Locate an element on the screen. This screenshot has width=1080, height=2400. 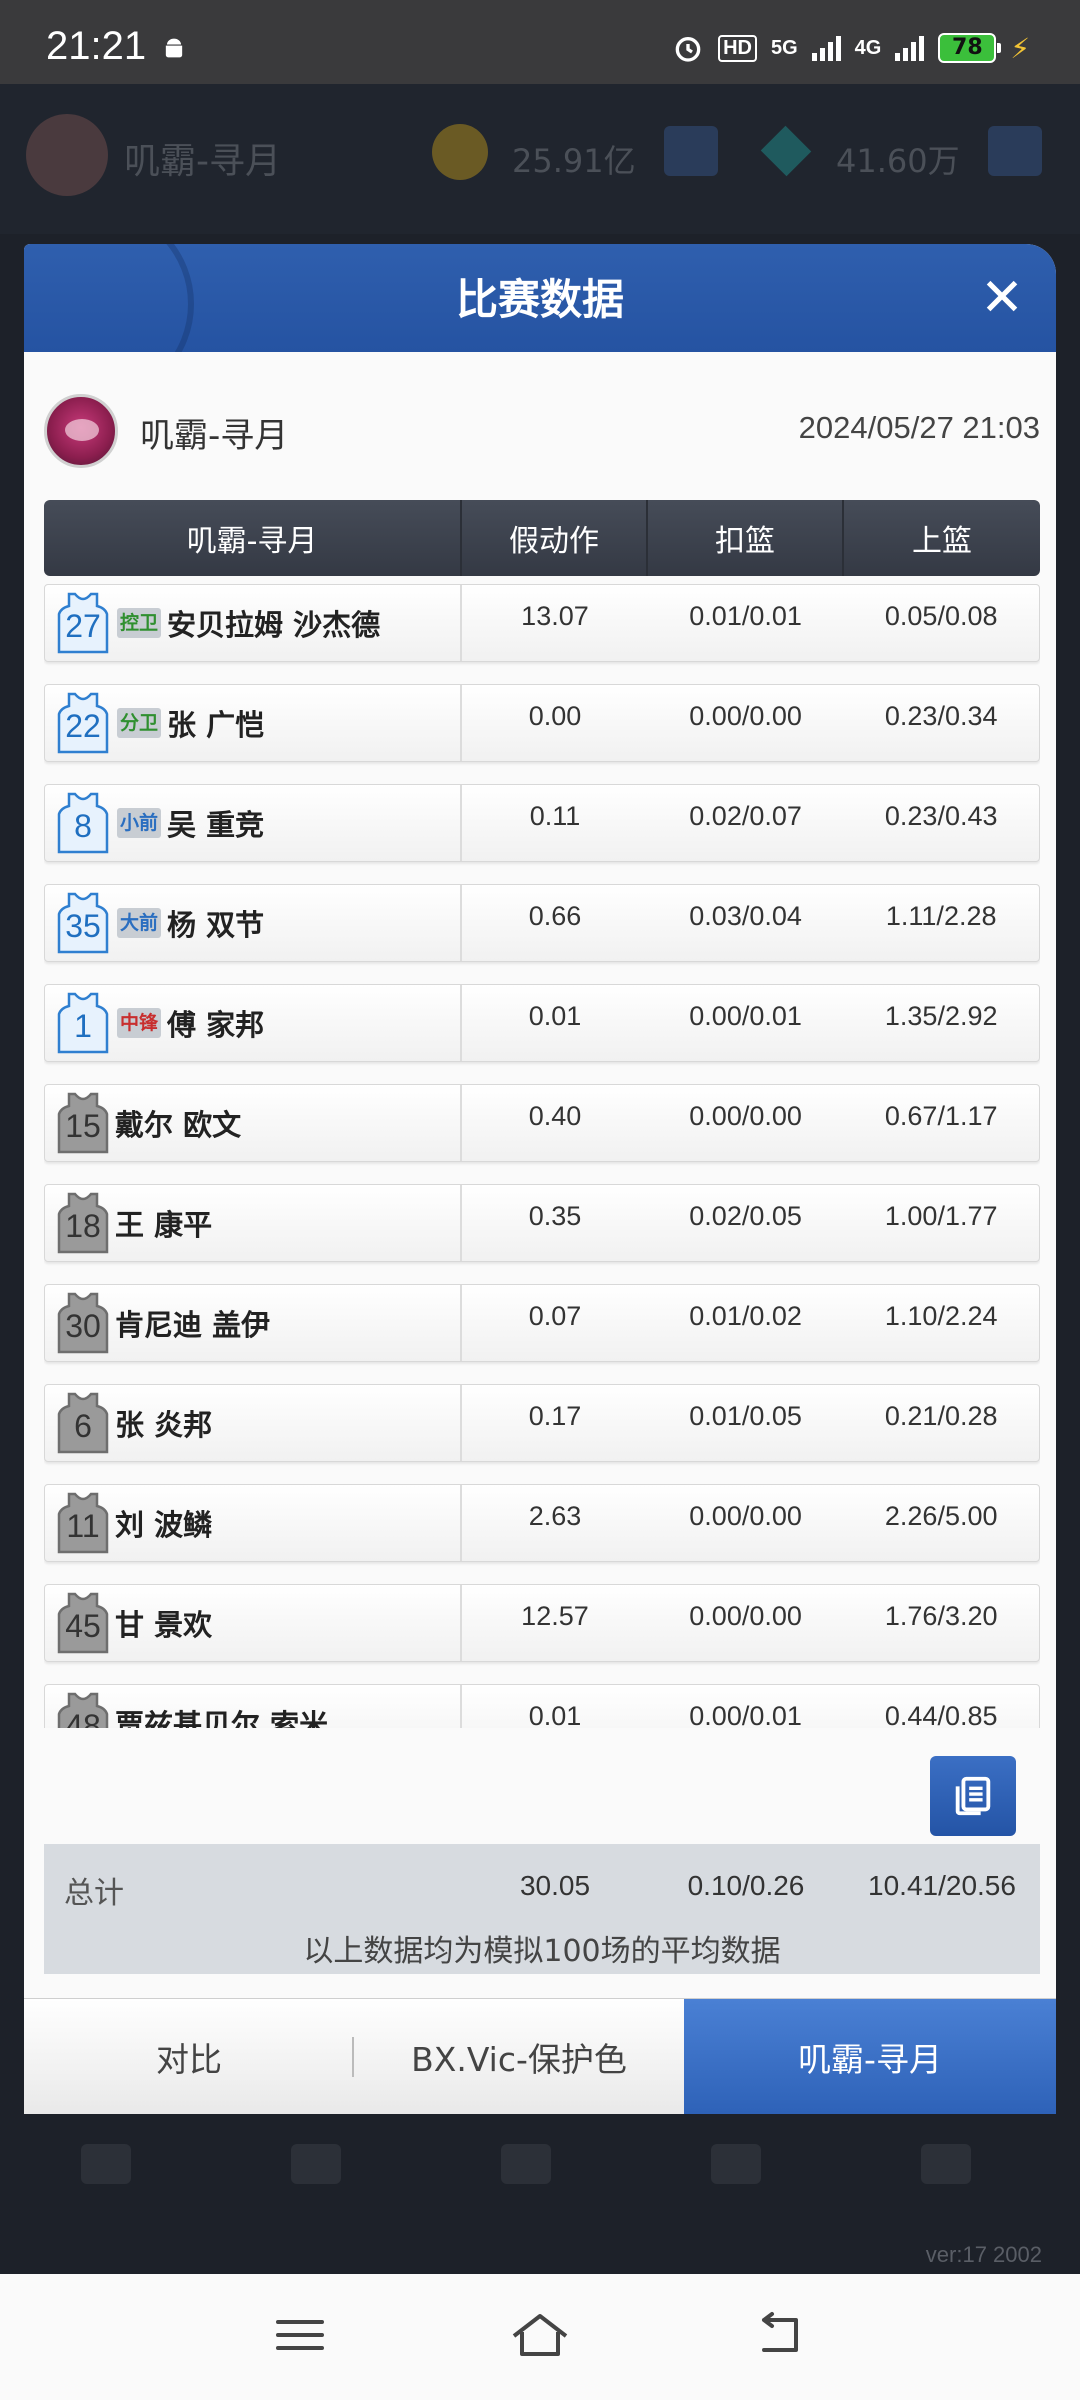
team-name: 叽霸-寻月 is located at coordinates (214, 436).